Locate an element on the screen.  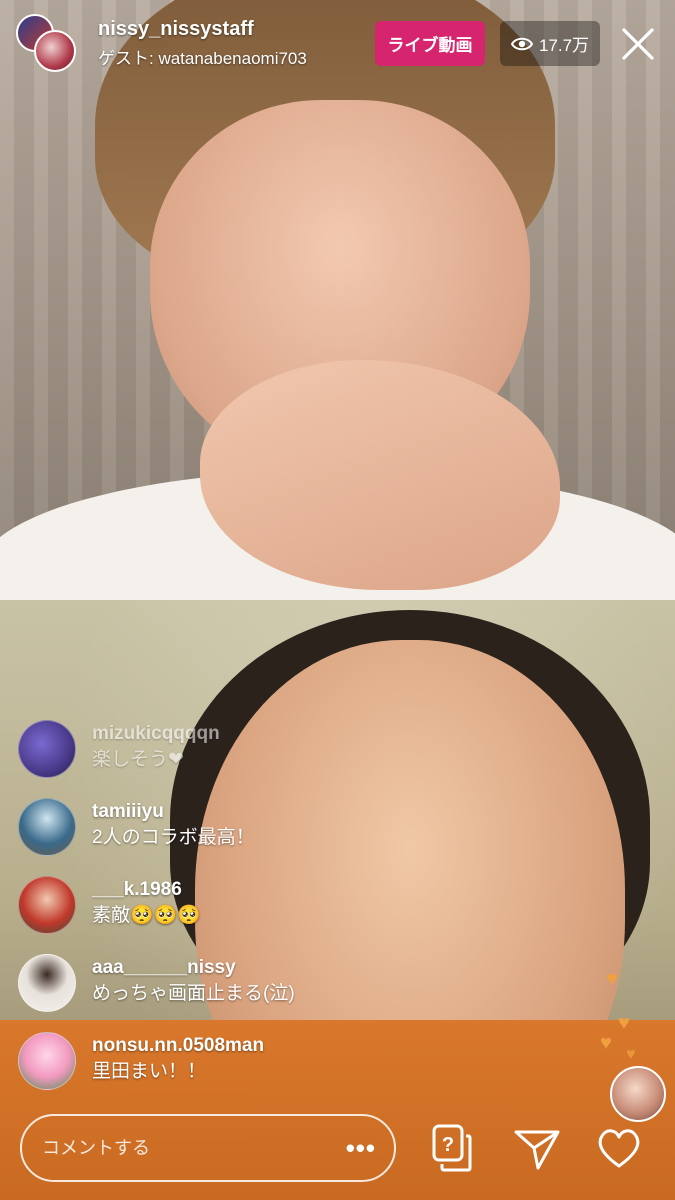
comment-text: 里田まい！！ is located at coordinates (149, 1071).